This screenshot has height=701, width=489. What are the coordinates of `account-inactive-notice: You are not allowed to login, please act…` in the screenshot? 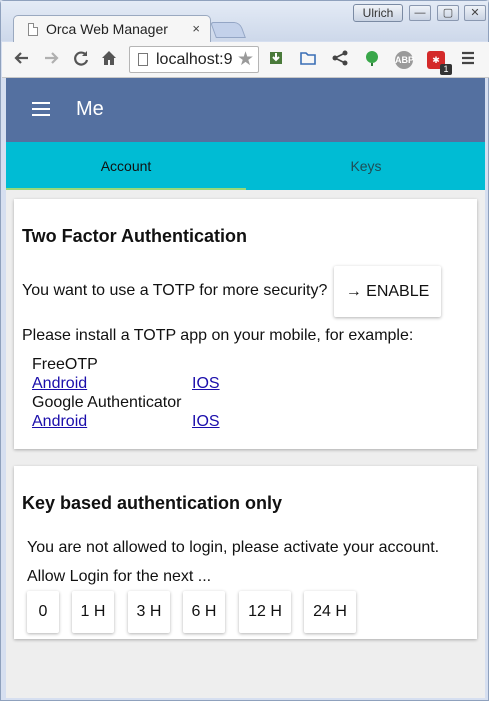 It's located at (233, 547).